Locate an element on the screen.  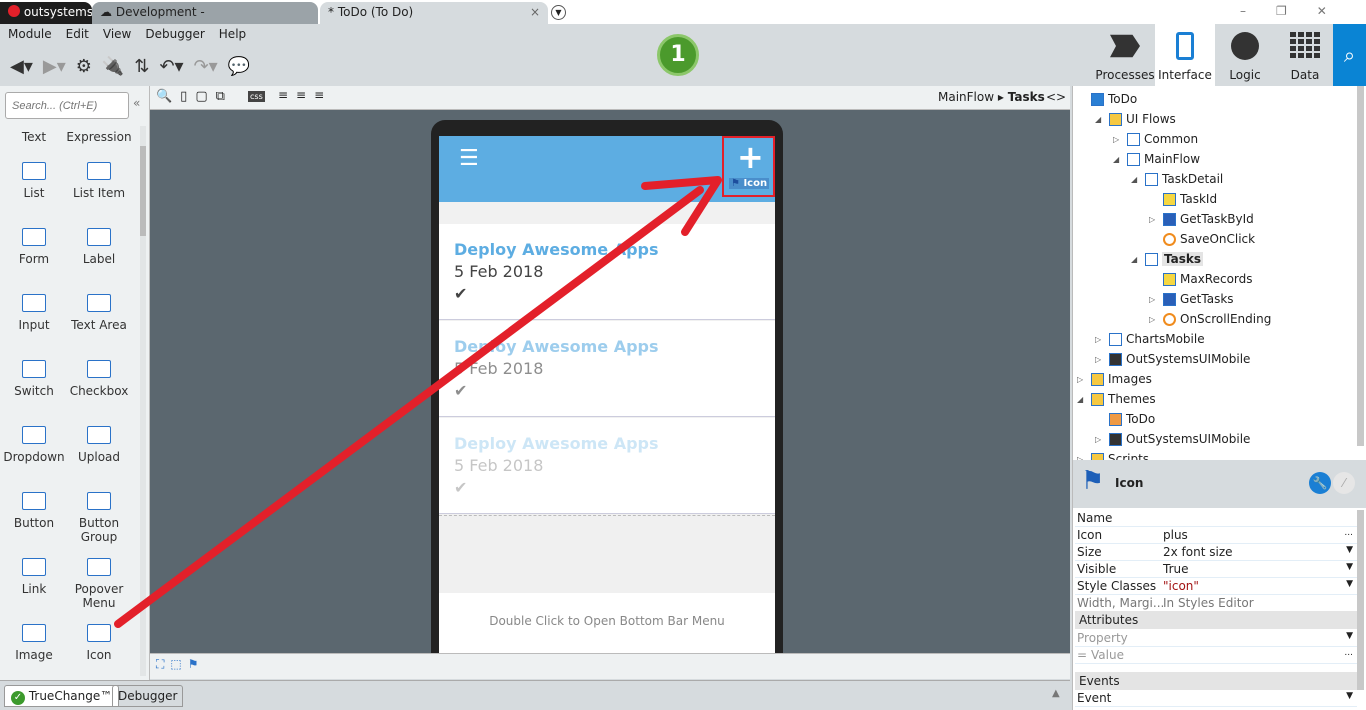
tree-scrollbar is located at coordinates (1360, 266).